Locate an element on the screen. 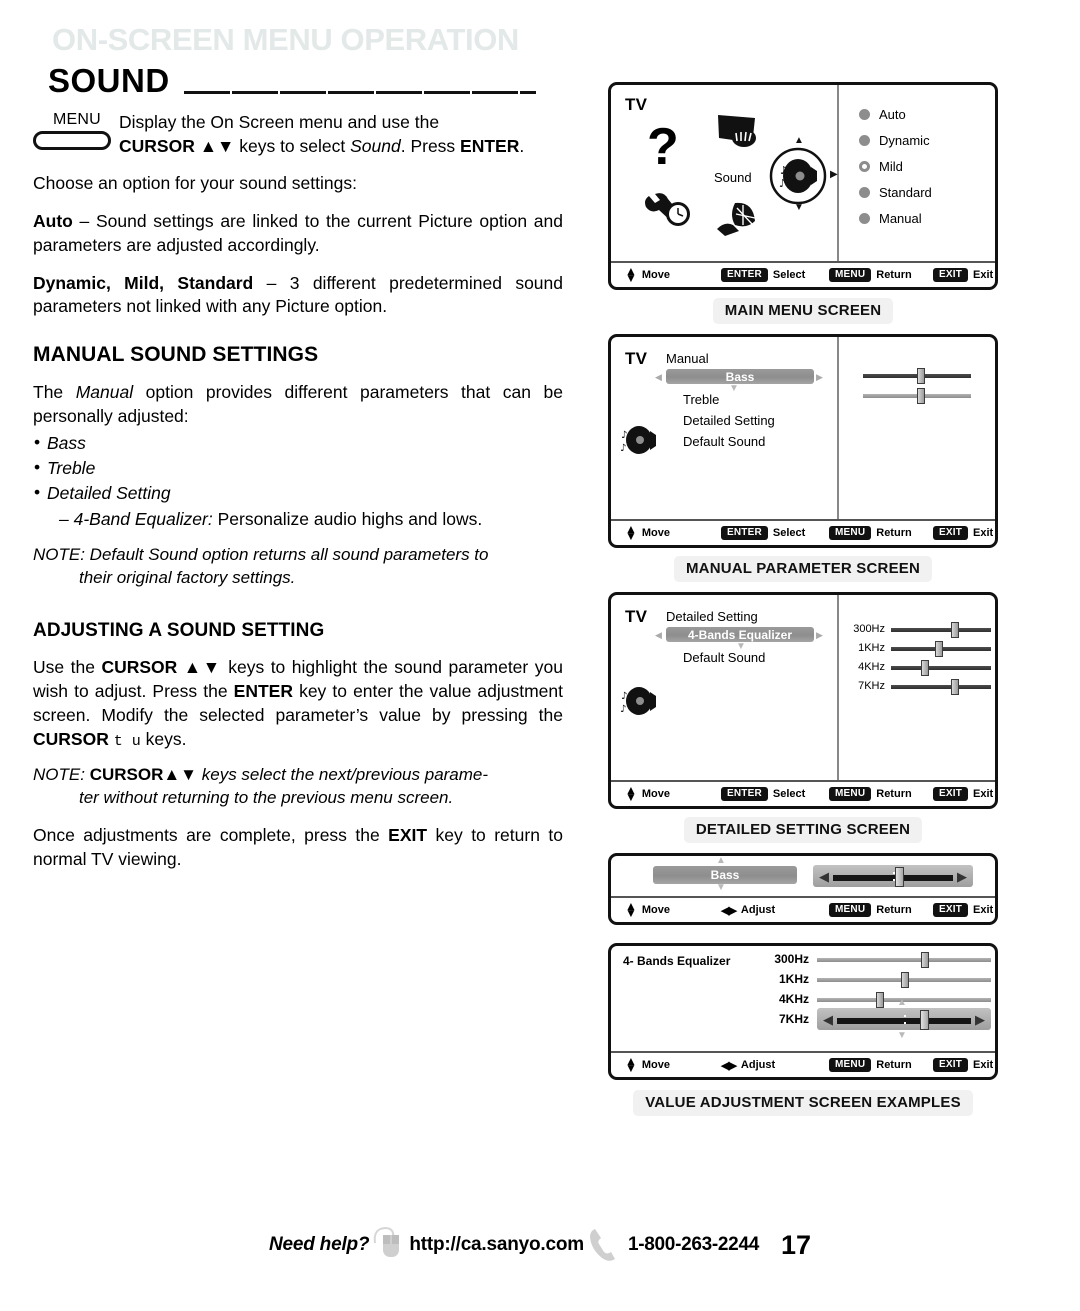 The image size is (1080, 1311). antenna-icon is located at coordinates (736, 219).